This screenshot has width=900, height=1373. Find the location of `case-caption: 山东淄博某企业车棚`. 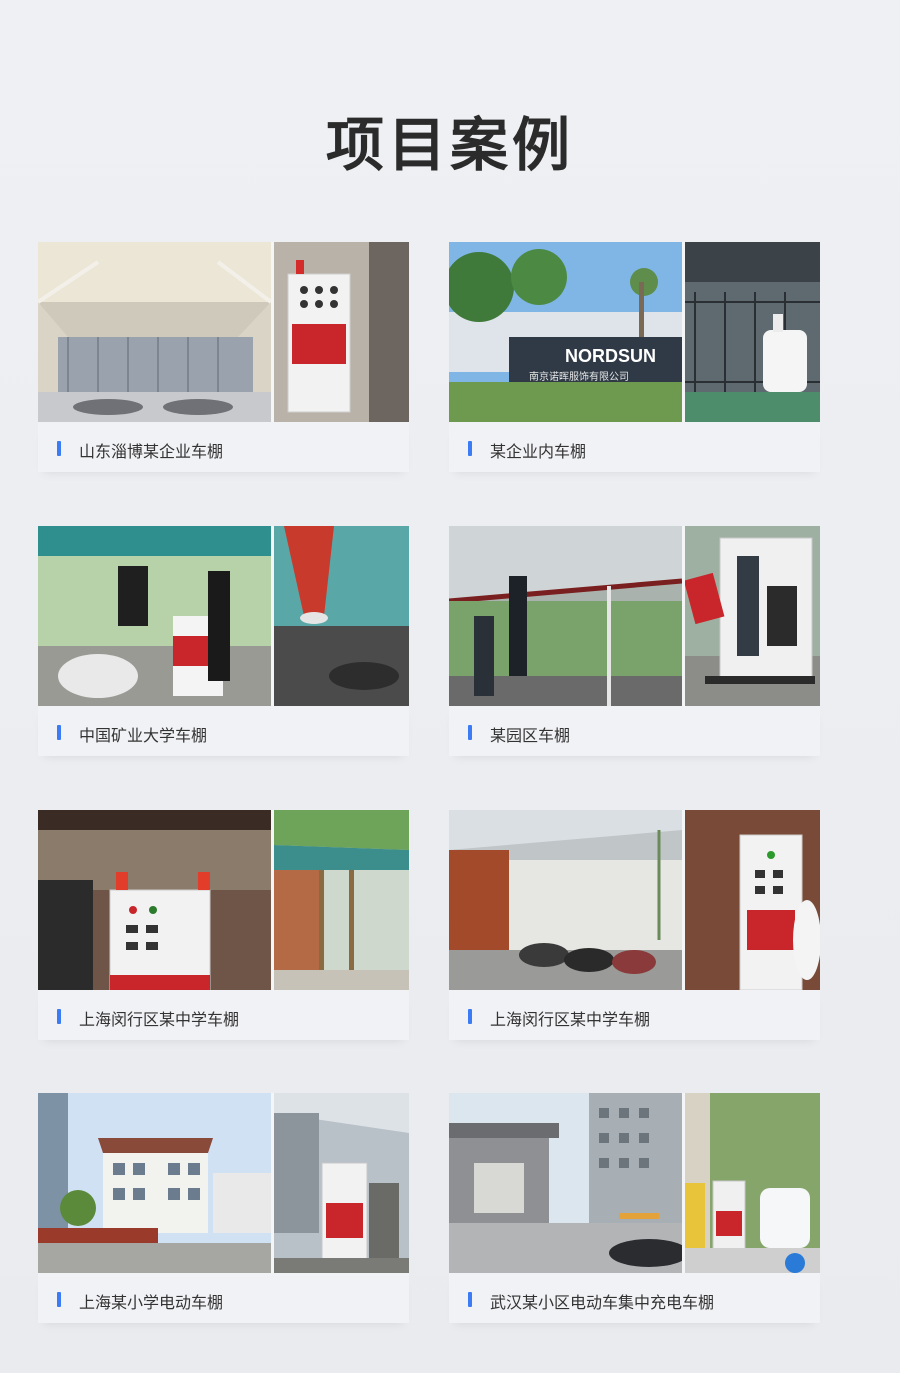

case-caption: 山东淄博某企业车棚 is located at coordinates (223, 447).